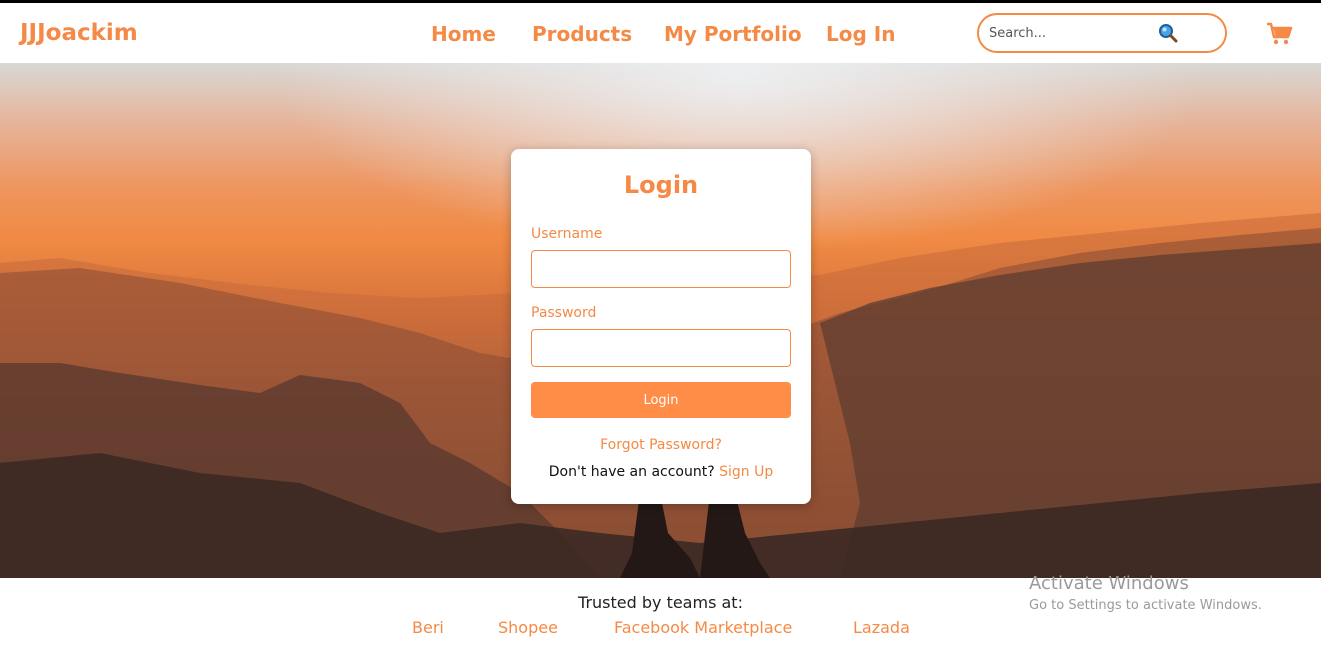 The height and width of the screenshot is (646, 1321). Describe the element at coordinates (463, 34) in the screenshot. I see `nav-home-link: Home` at that location.